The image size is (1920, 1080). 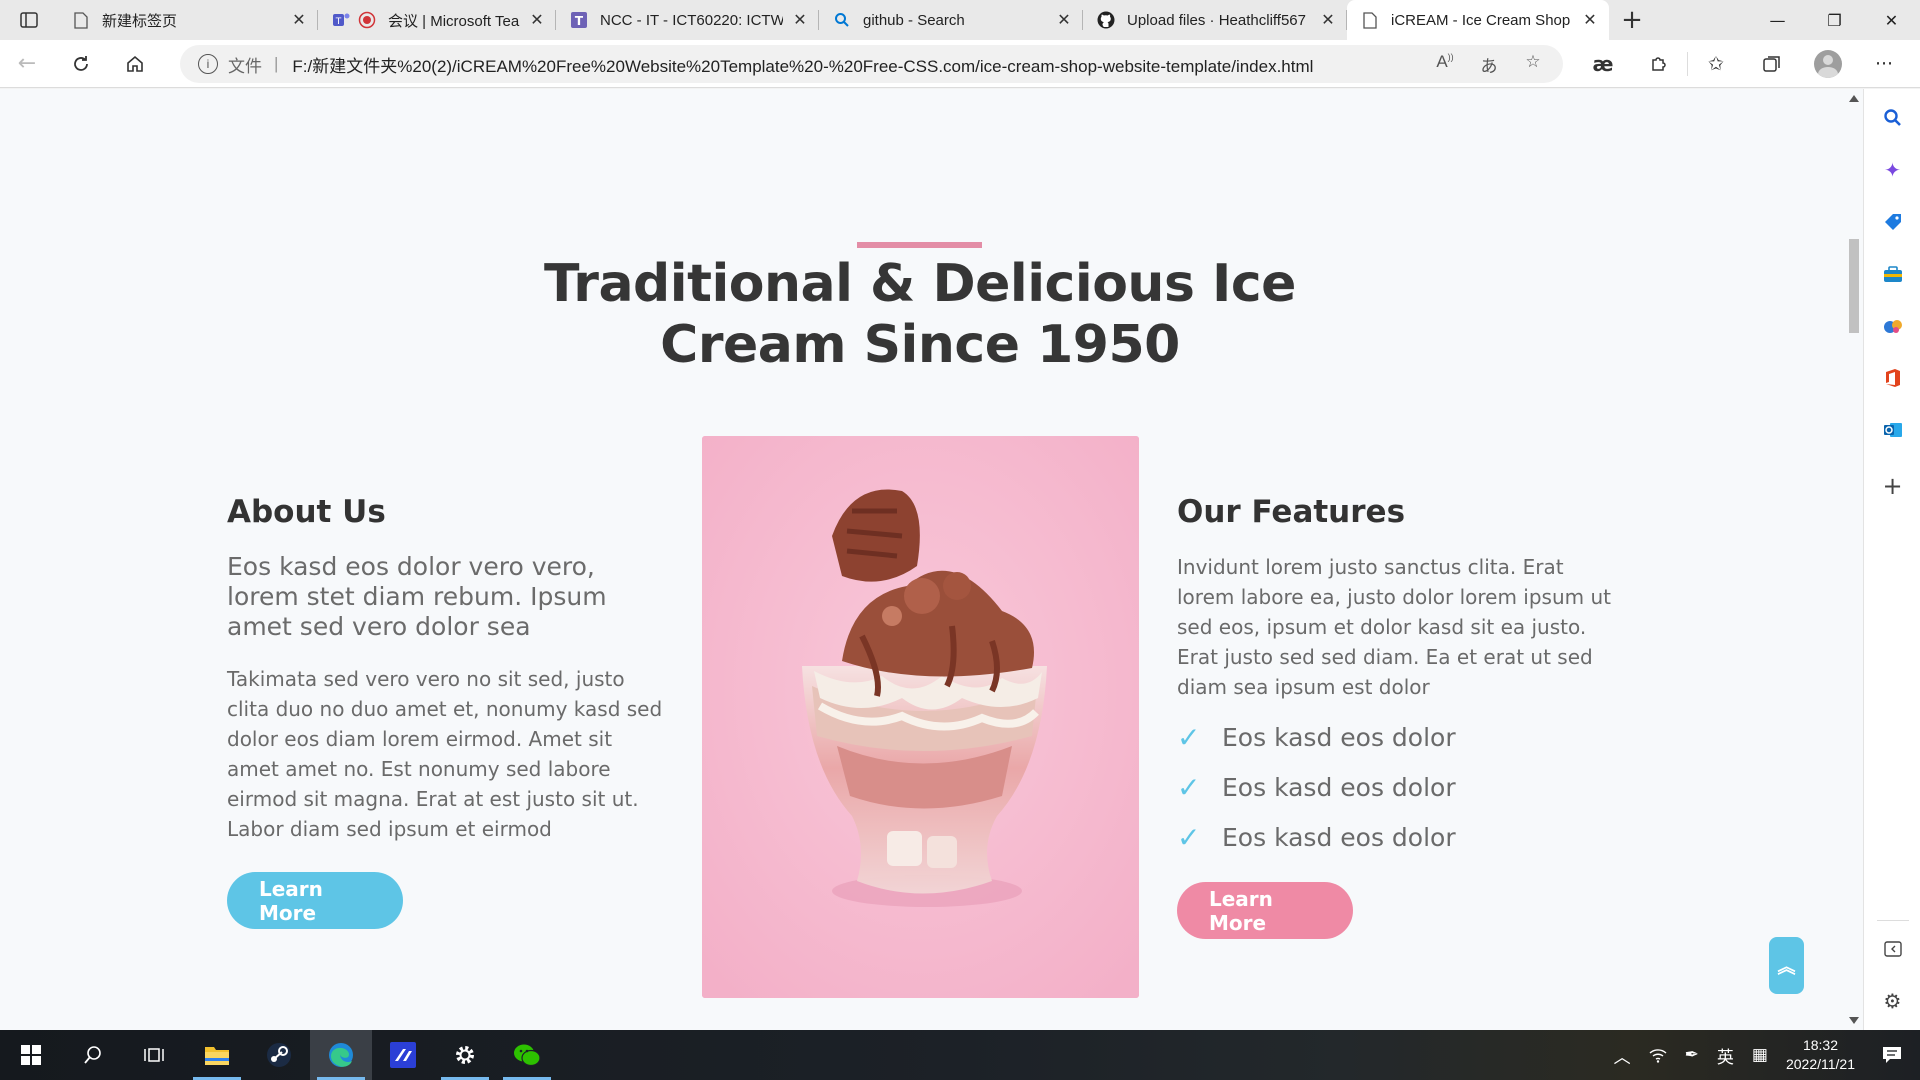 I want to click on office-icon, so click(x=1892, y=378).